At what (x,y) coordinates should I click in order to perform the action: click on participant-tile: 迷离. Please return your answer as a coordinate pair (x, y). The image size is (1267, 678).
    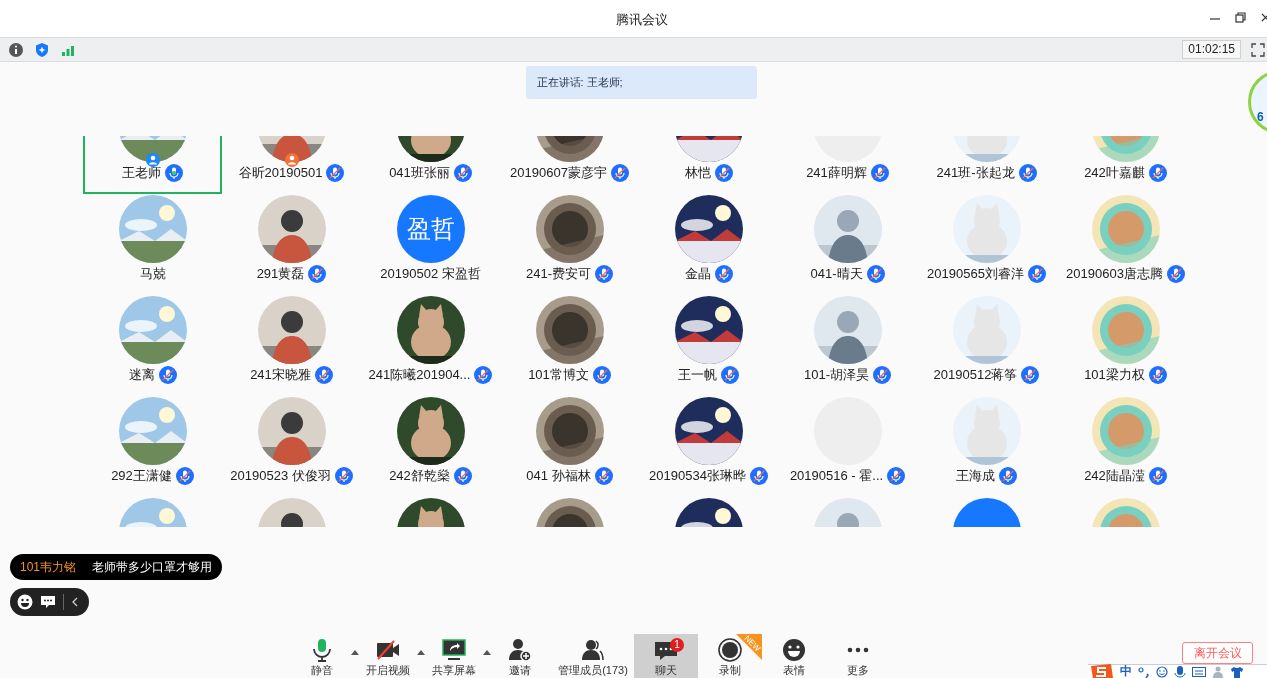
    Looking at the image, I should click on (152, 345).